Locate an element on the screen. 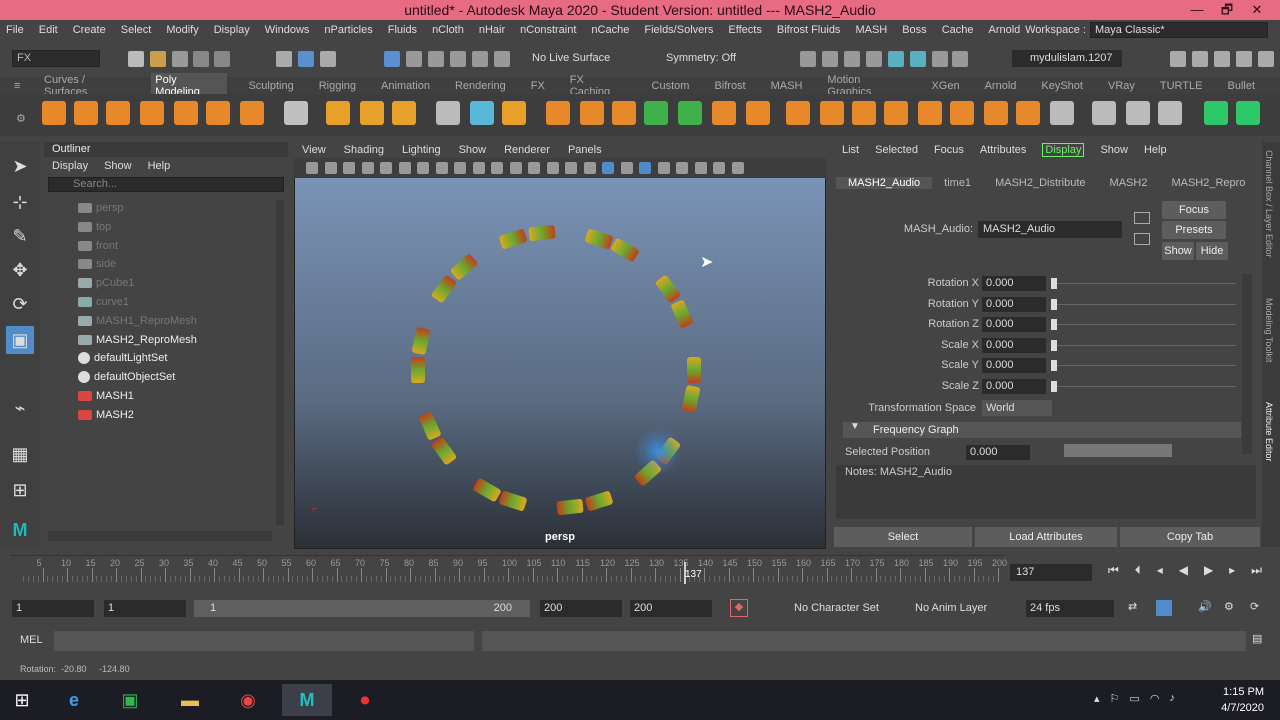 This screenshot has width=1280, height=720. symmetry-dropdown: Symmetry: Off is located at coordinates (701, 58).